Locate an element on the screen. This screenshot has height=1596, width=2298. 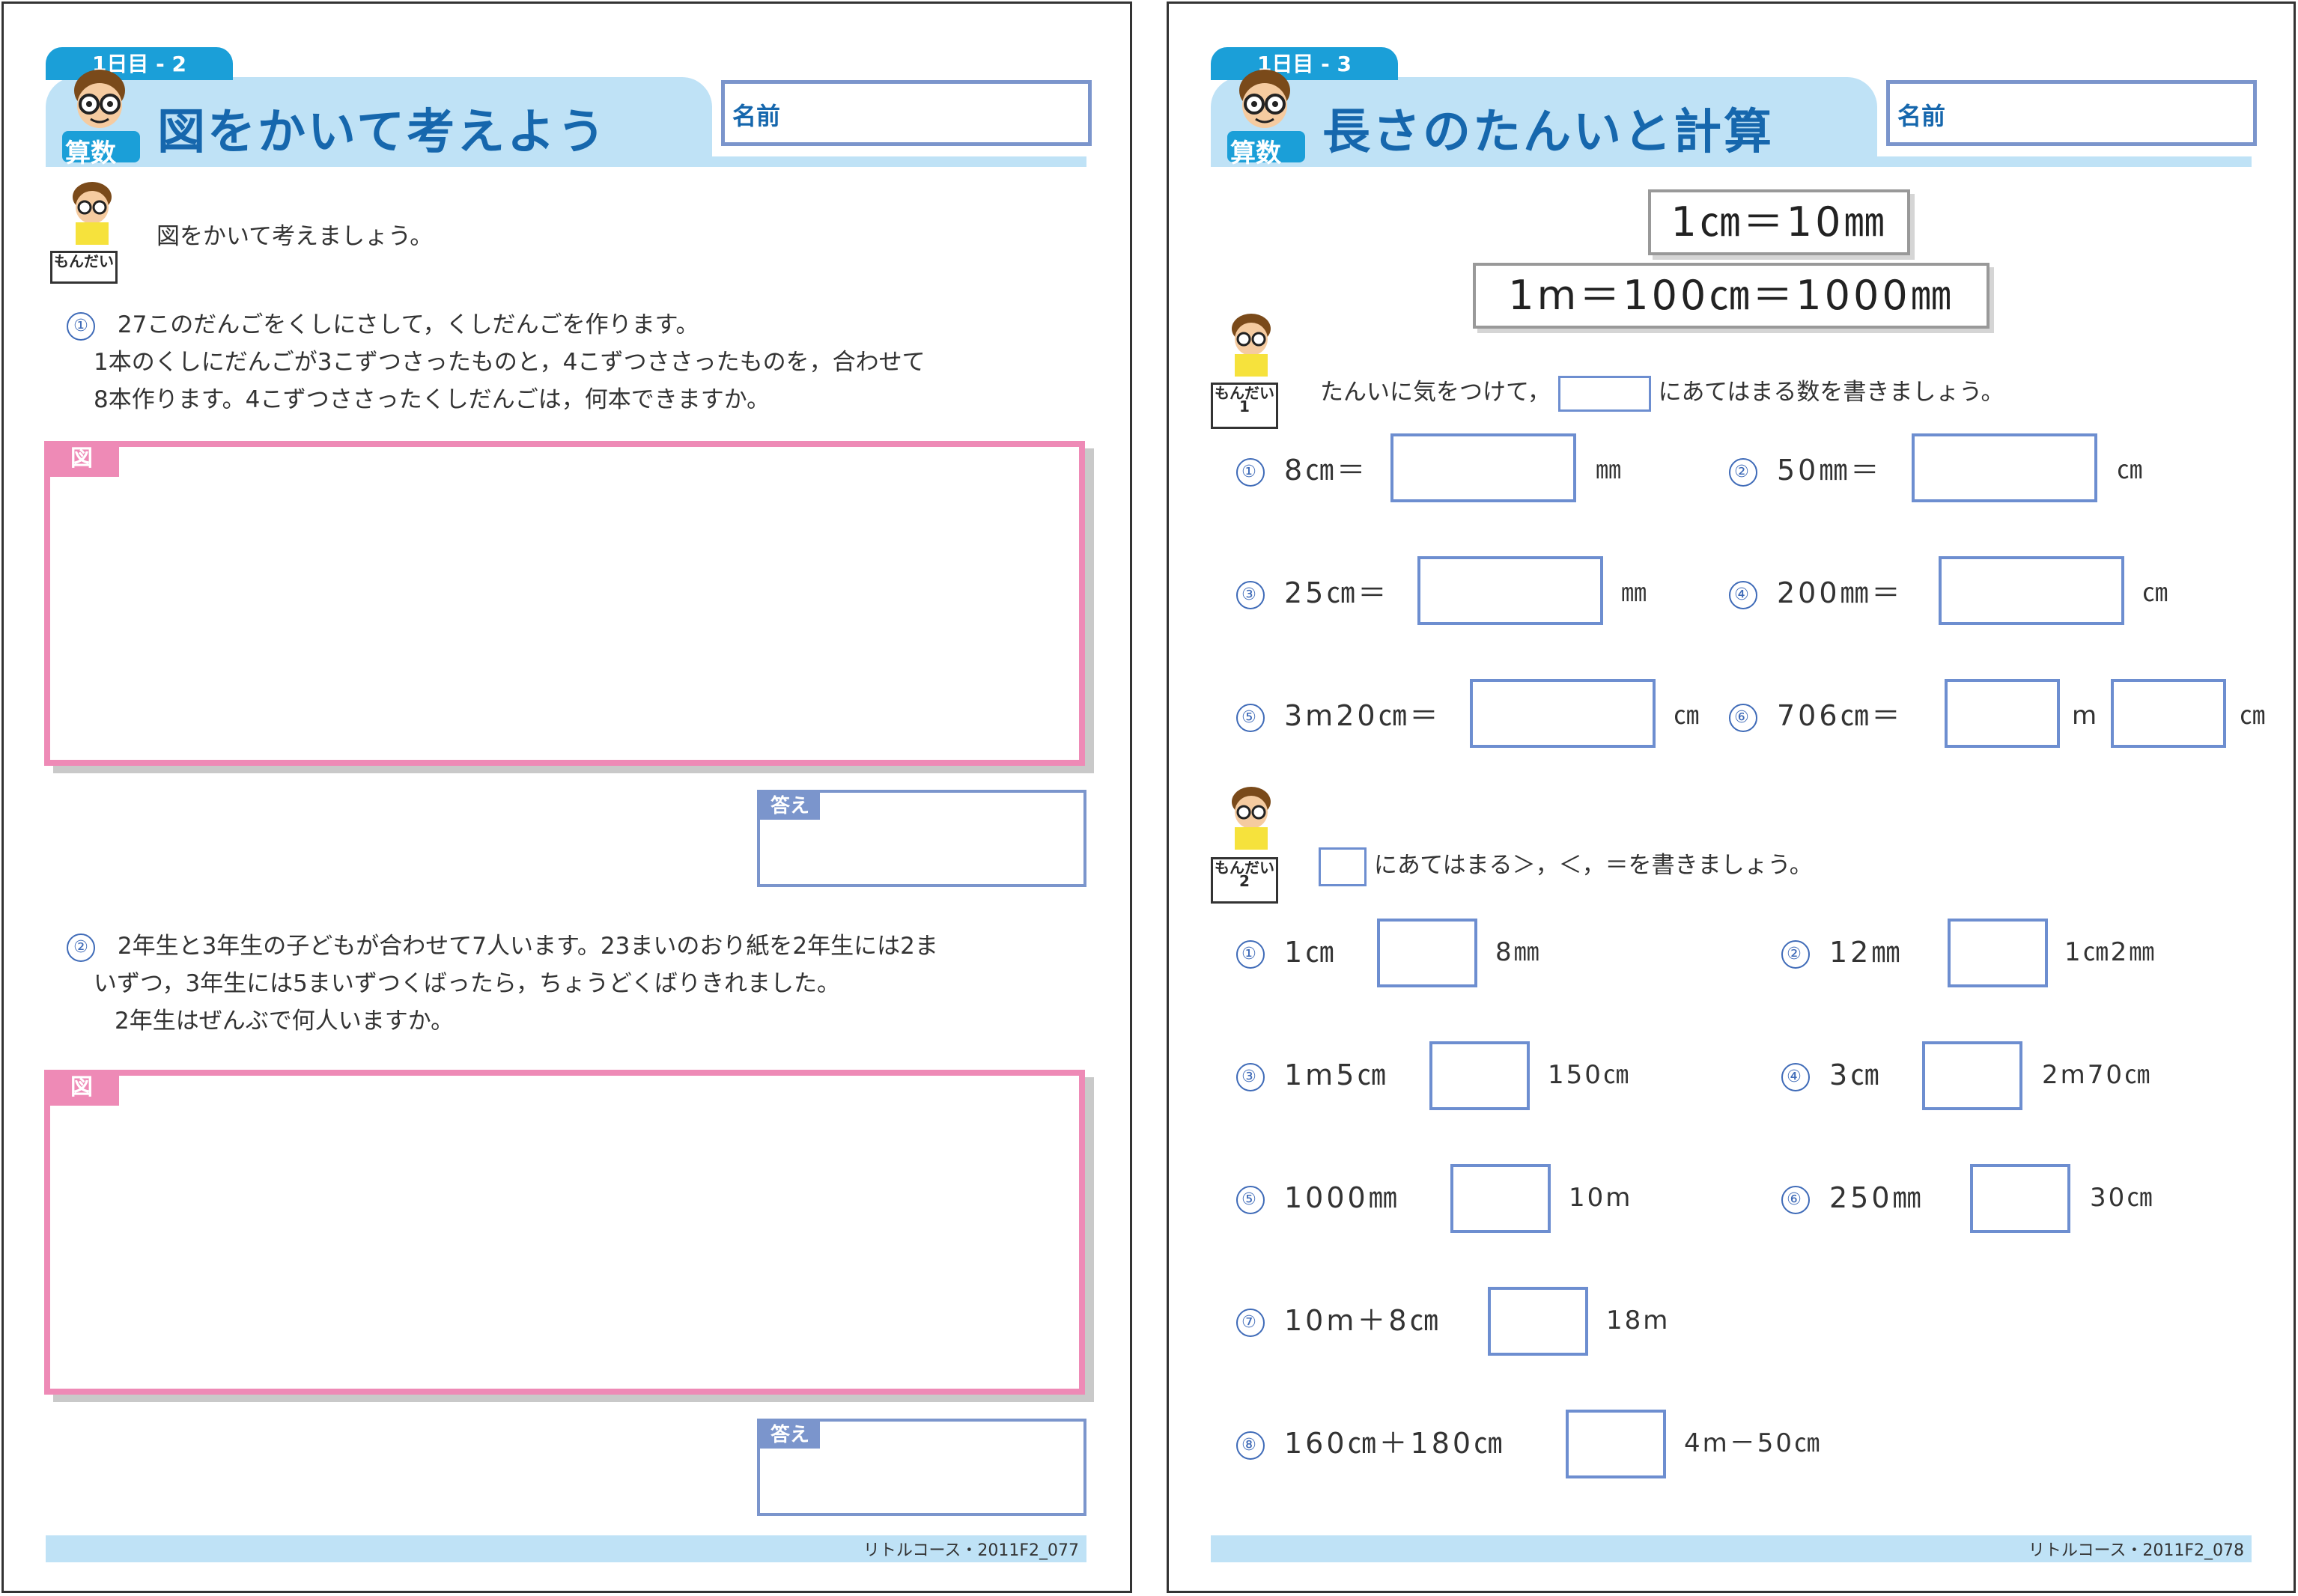
answer-box-2: 答え is located at coordinates (921, 1468).